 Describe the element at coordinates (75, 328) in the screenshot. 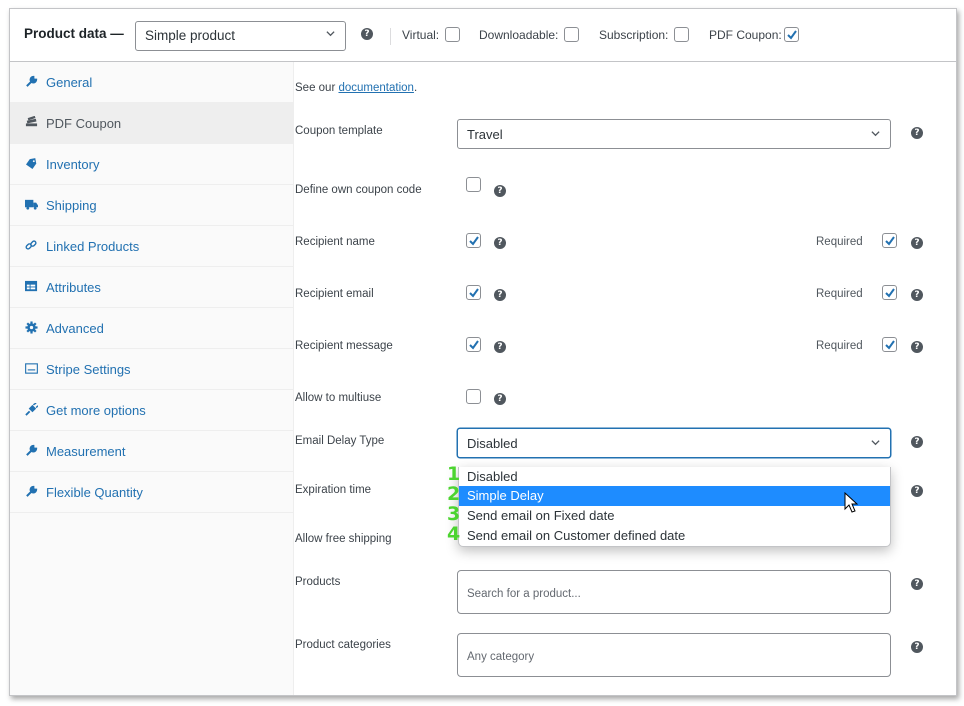

I see `tab-label: Advanced` at that location.